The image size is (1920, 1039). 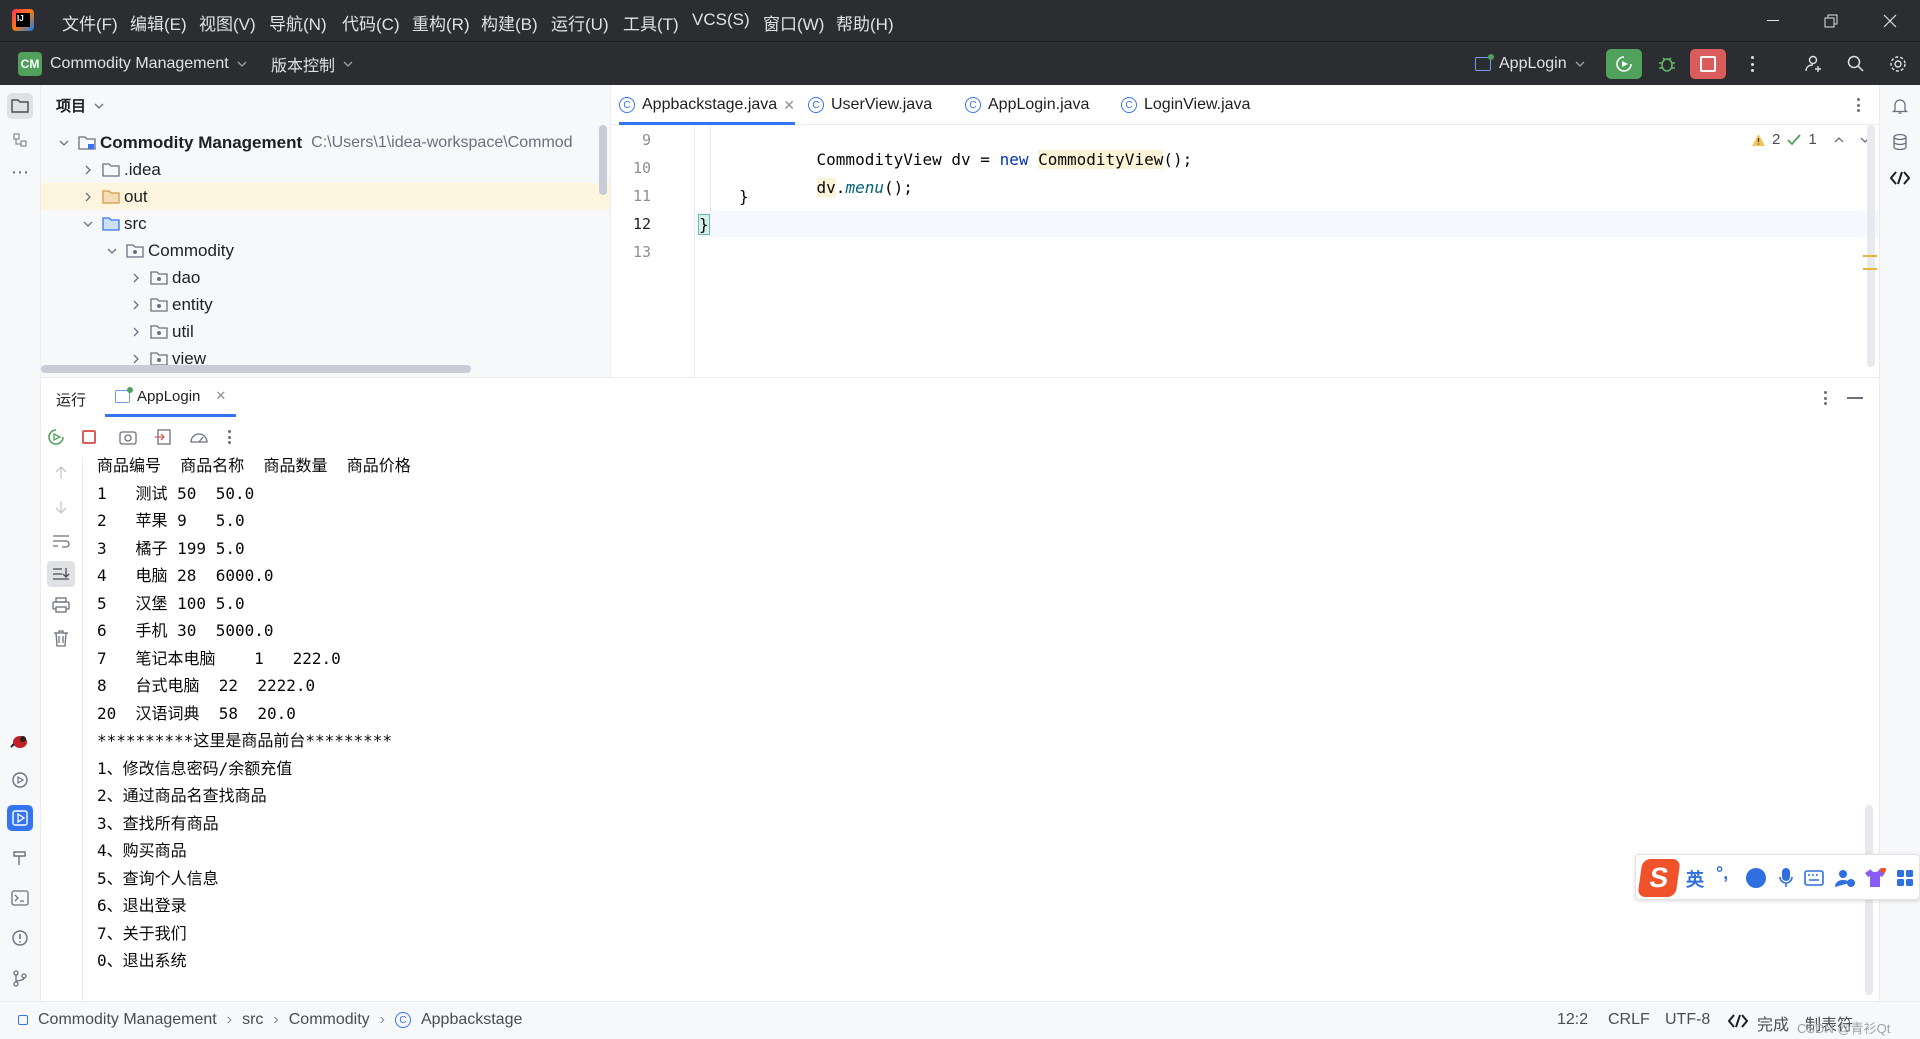 What do you see at coordinates (325, 196) in the screenshot?
I see `tree-item-out: out` at bounding box center [325, 196].